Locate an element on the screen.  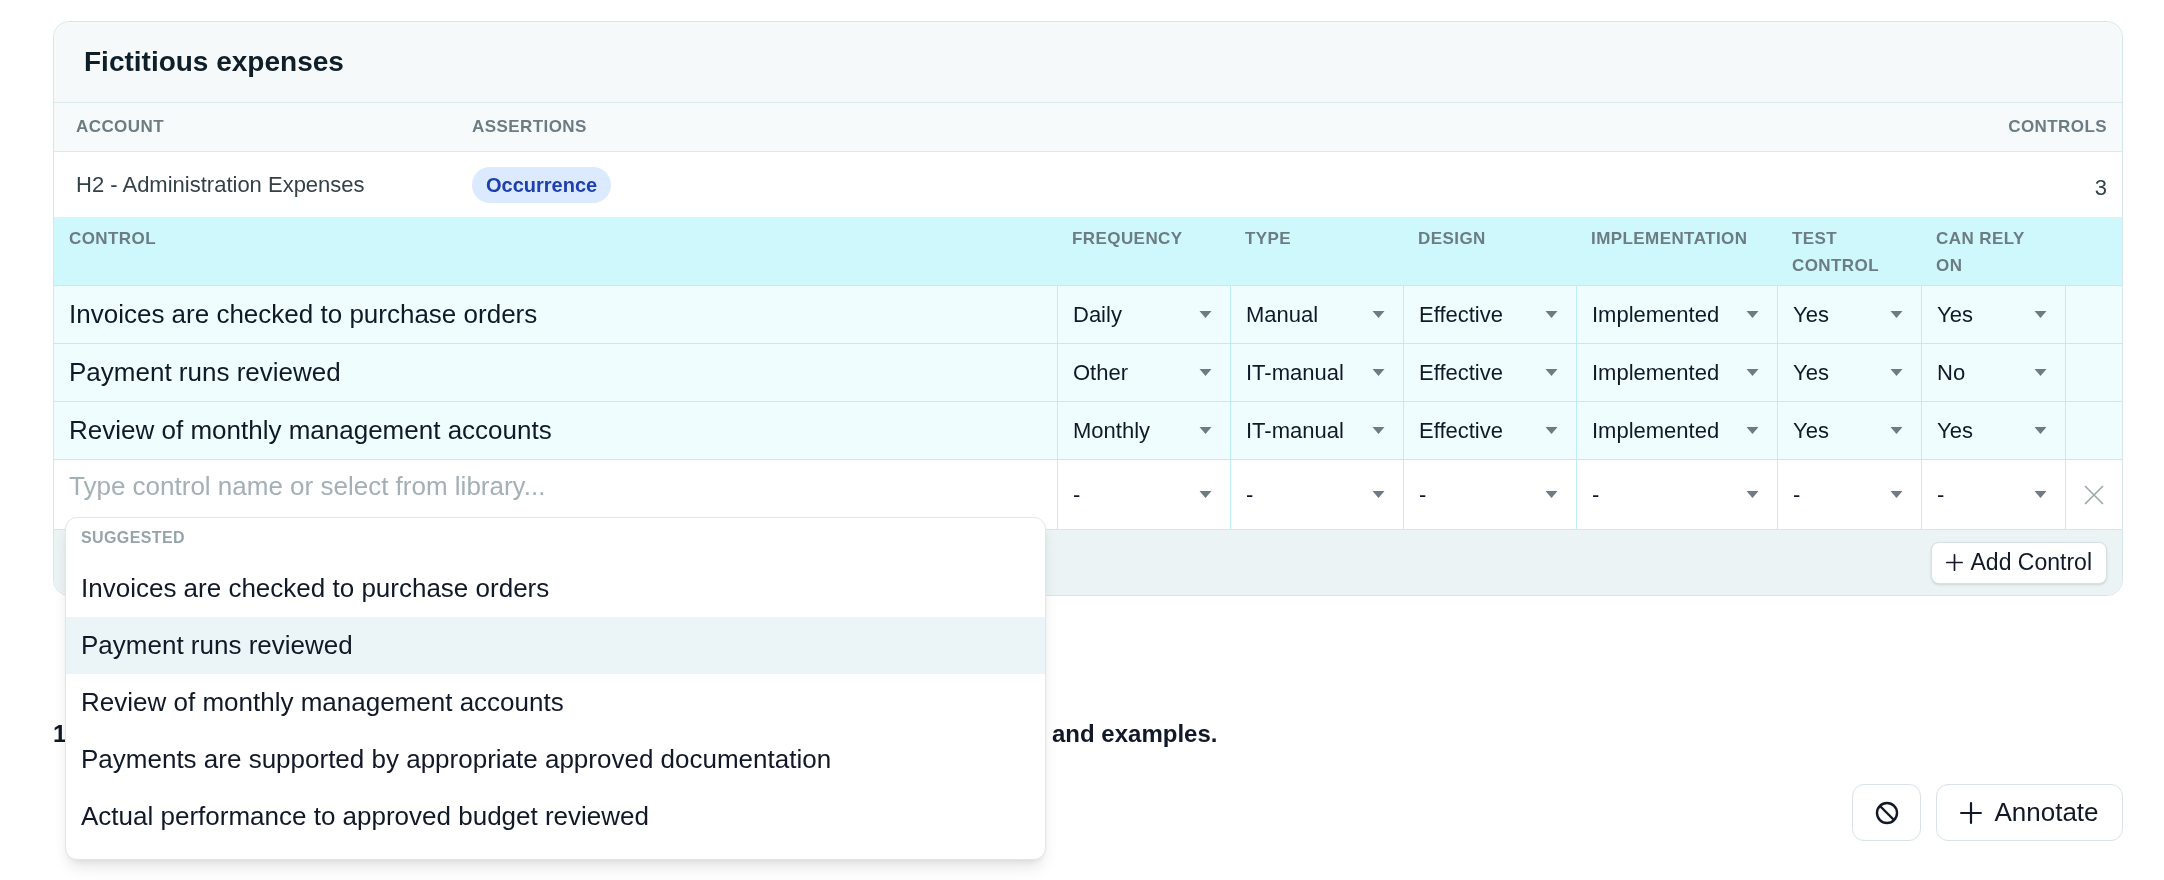
controls-count: 3 is located at coordinates (2100, 187).